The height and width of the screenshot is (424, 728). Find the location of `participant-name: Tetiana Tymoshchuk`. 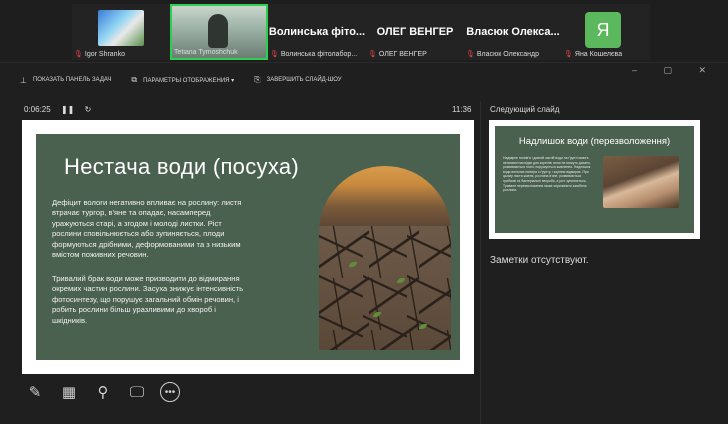

participant-name: Tetiana Tymoshchuk is located at coordinates (206, 52).